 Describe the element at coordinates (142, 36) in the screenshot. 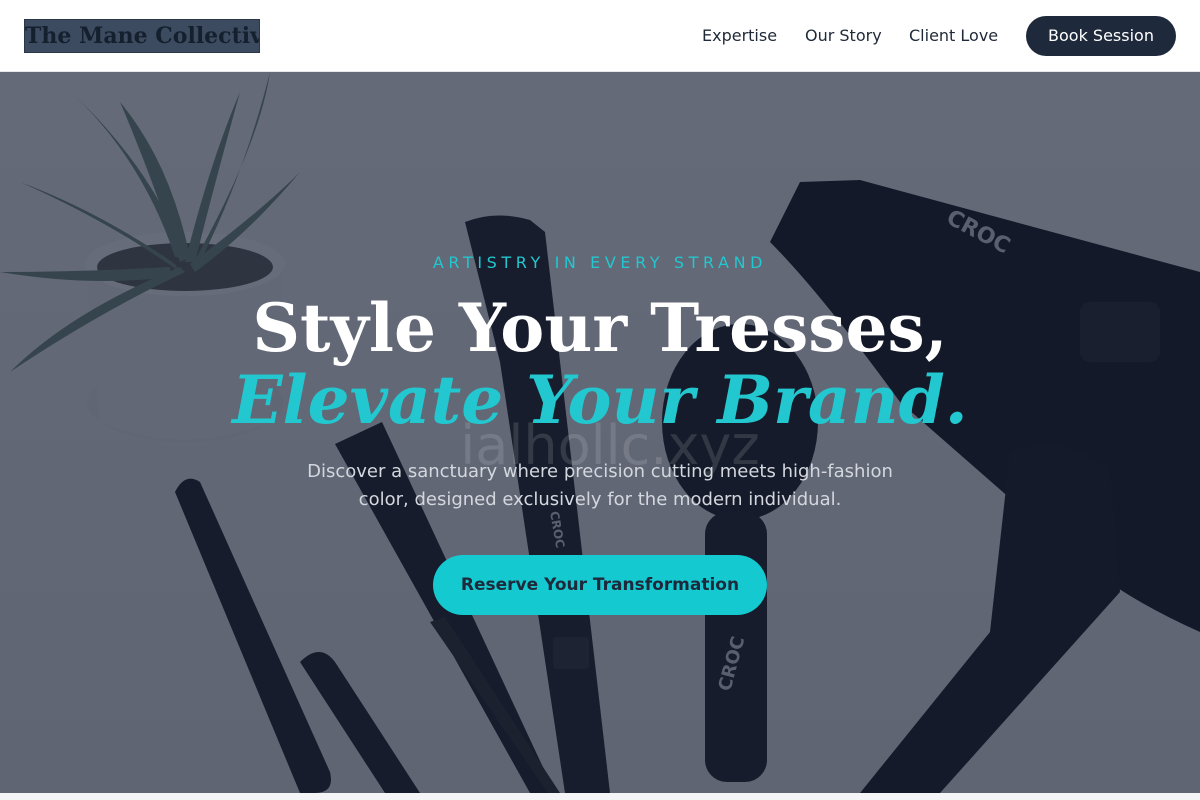

I see `brand-logo: The Mane Collective` at that location.